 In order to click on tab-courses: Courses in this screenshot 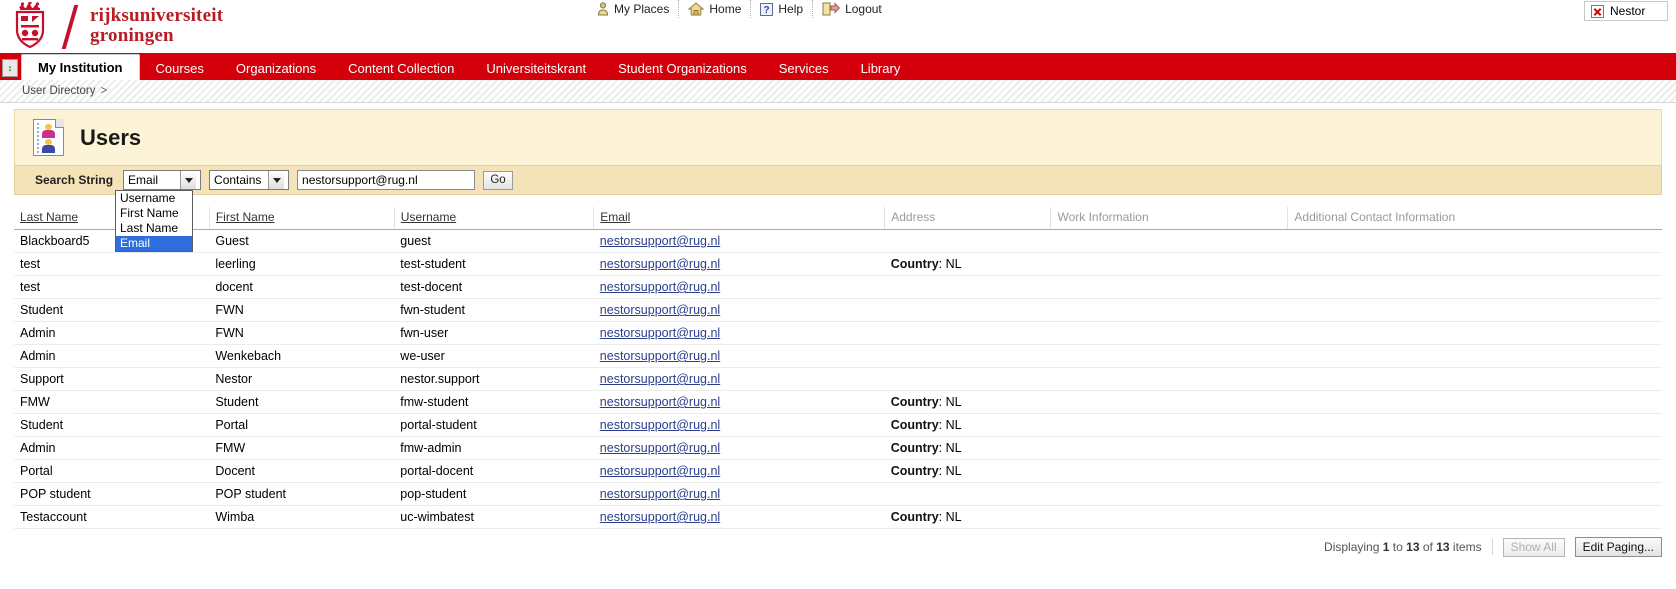, I will do `click(180, 68)`.